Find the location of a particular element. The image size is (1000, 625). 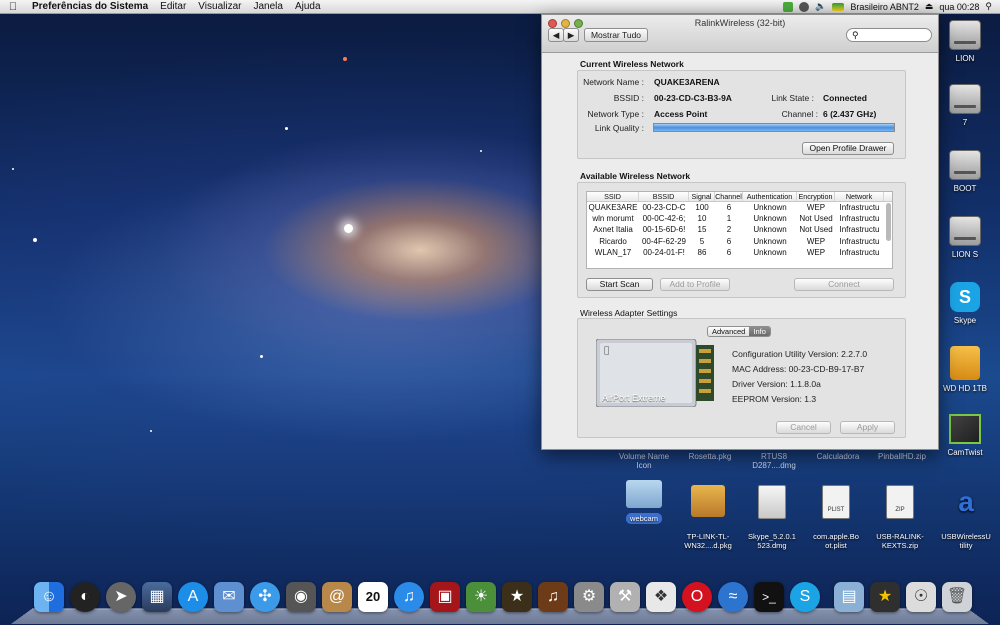

cell-network: Infrastructu is located at coordinates (859, 219).